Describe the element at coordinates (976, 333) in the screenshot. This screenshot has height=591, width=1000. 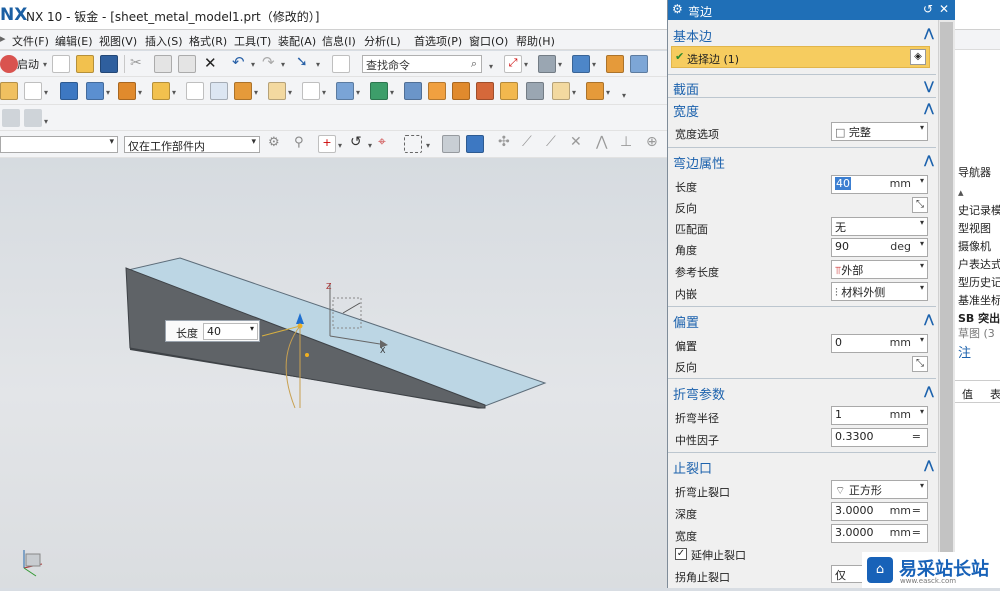
I see `nav-item-sketch: 草图 (3` at that location.